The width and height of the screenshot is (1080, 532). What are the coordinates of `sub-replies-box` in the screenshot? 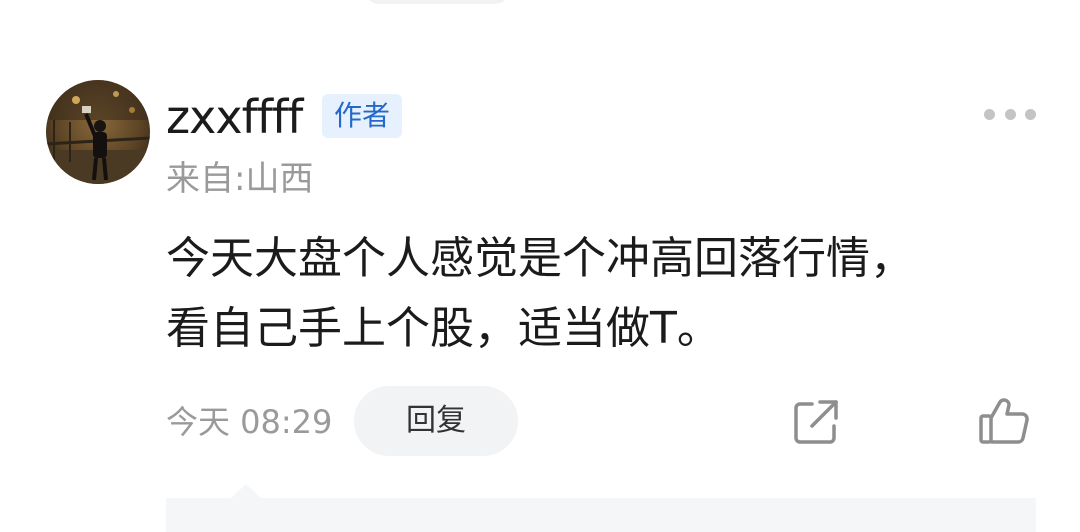 It's located at (601, 515).